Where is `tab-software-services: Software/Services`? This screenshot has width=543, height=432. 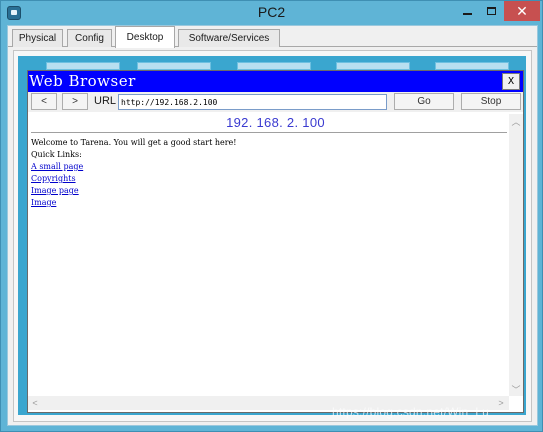
tab-software-services: Software/Services is located at coordinates (229, 38).